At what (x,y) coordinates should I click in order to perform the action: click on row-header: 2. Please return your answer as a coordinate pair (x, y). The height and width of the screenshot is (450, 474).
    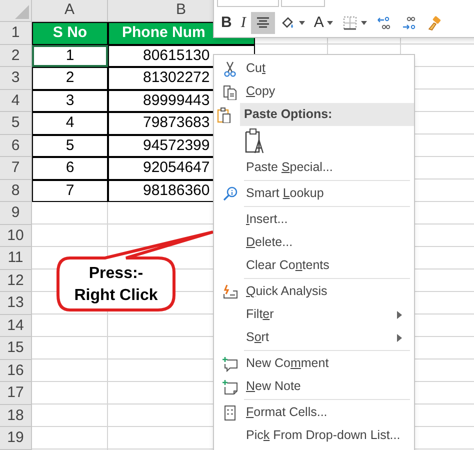
    Looking at the image, I should click on (16, 55).